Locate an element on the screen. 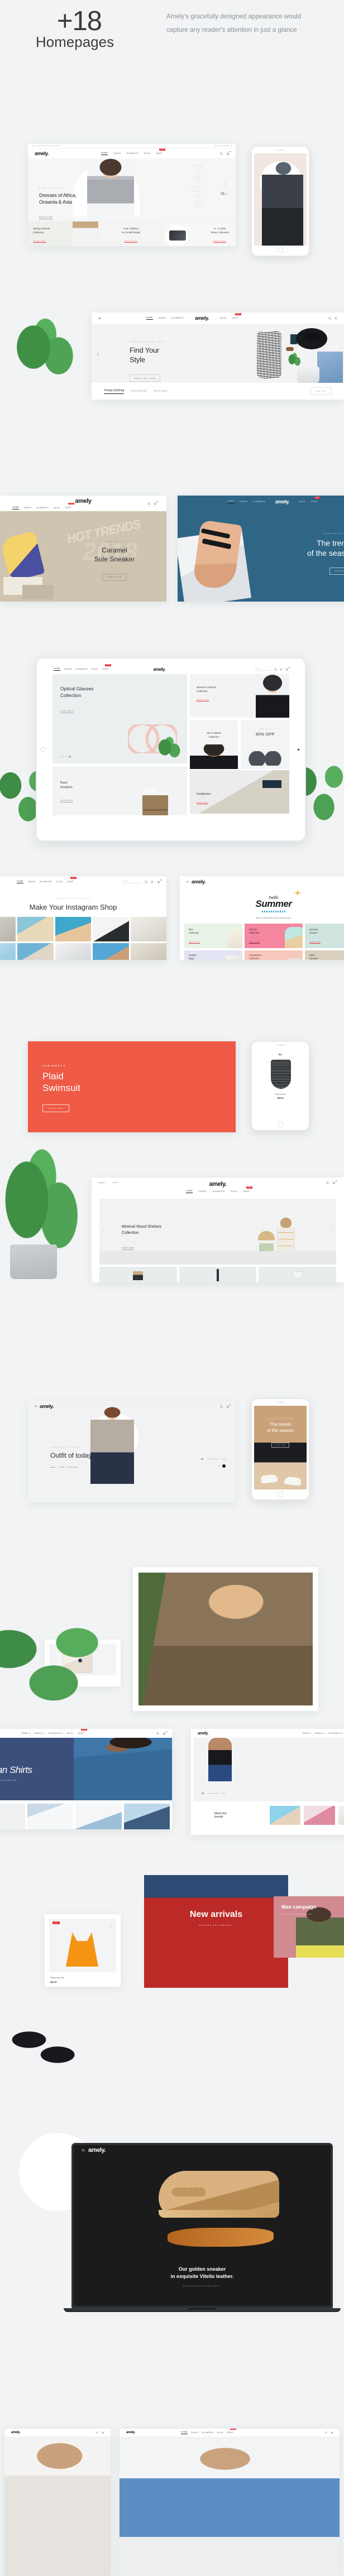 This screenshot has width=344, height=2576. showcase-swimsuit-desktop: #SWIMWEAR Plaid Swimsuit SHOP NOW is located at coordinates (132, 1086).